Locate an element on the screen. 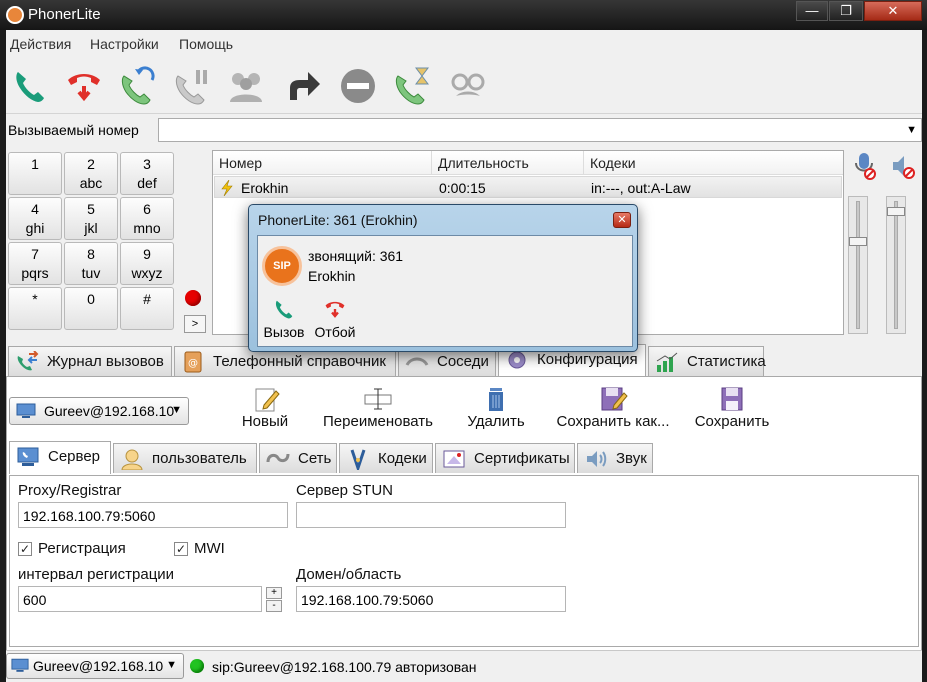  domain-input: 192.168.100.79:5060 is located at coordinates (431, 599).